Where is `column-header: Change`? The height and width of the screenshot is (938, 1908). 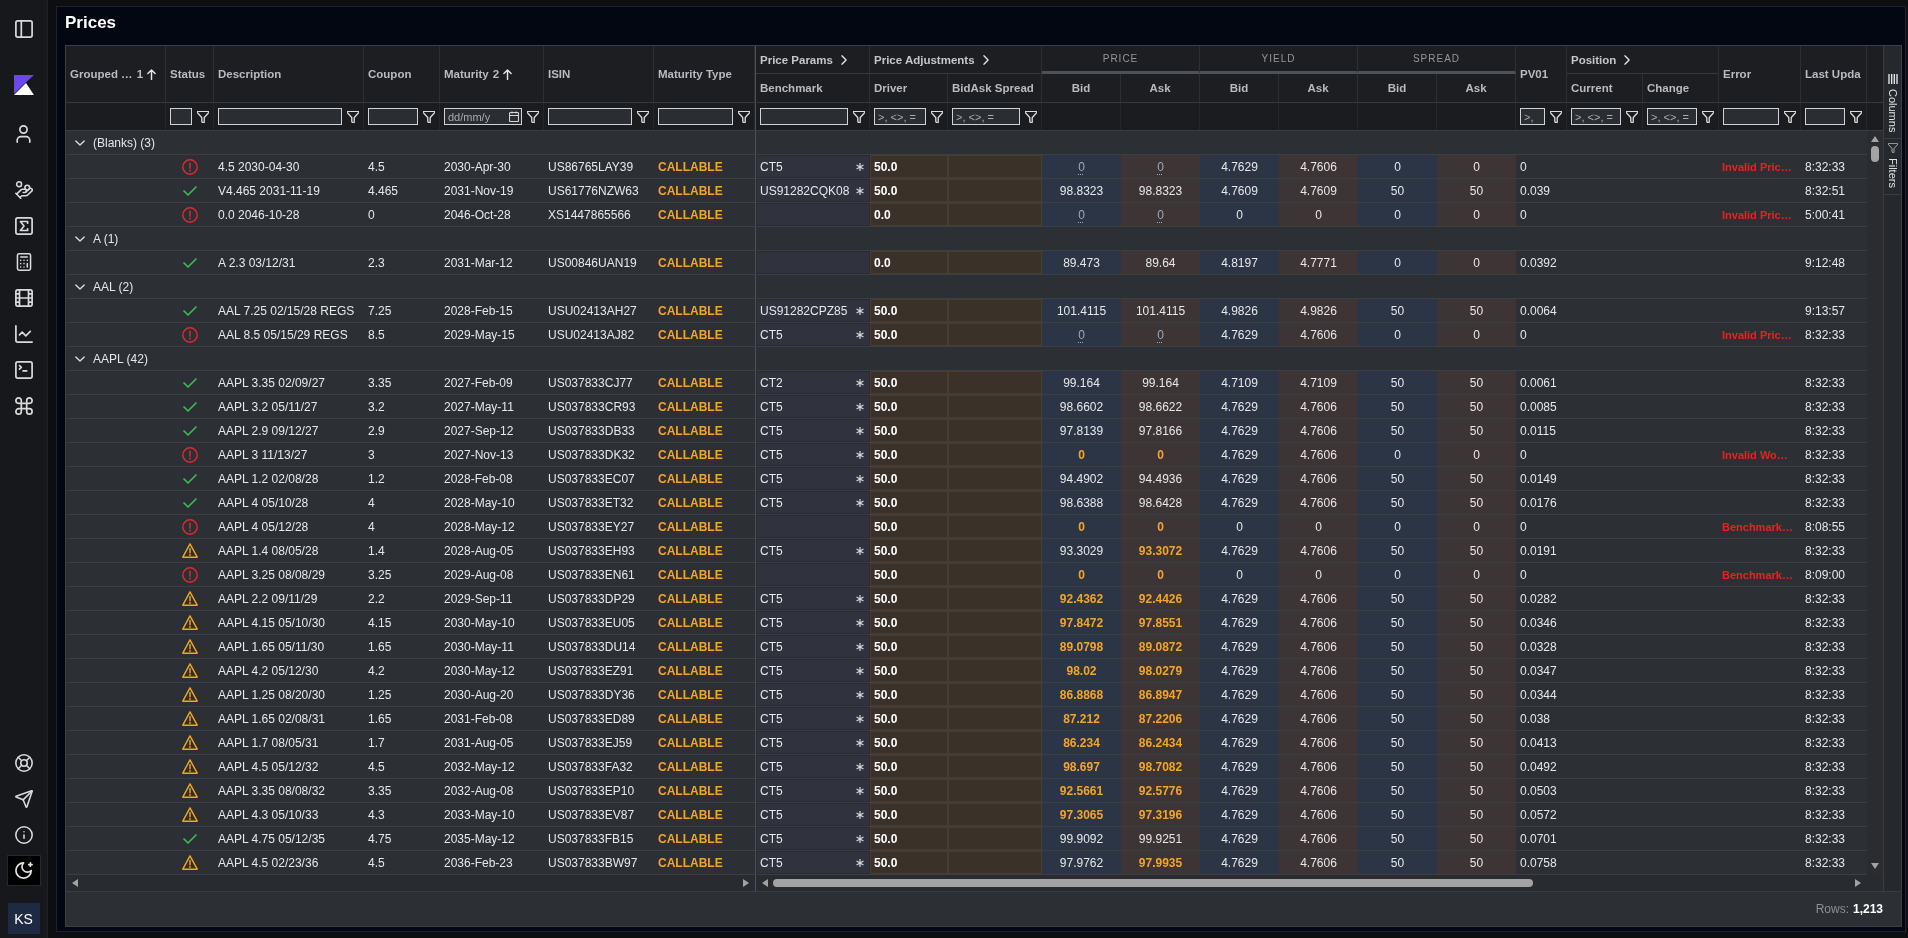 column-header: Change is located at coordinates (1681, 88).